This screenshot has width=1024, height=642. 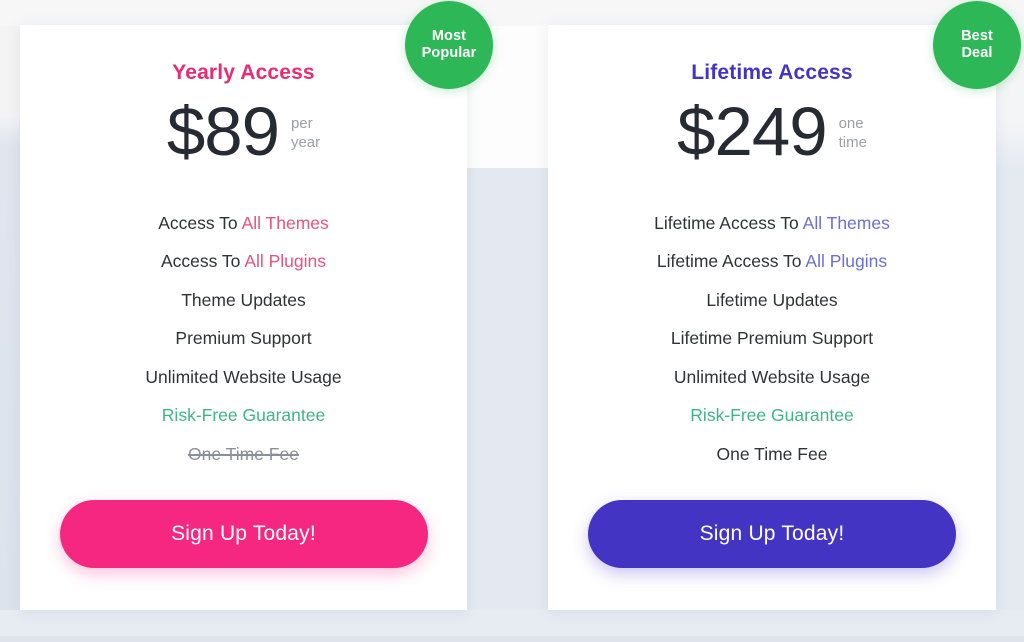 I want to click on price-block-yearly: $89 per year, so click(x=243, y=131).